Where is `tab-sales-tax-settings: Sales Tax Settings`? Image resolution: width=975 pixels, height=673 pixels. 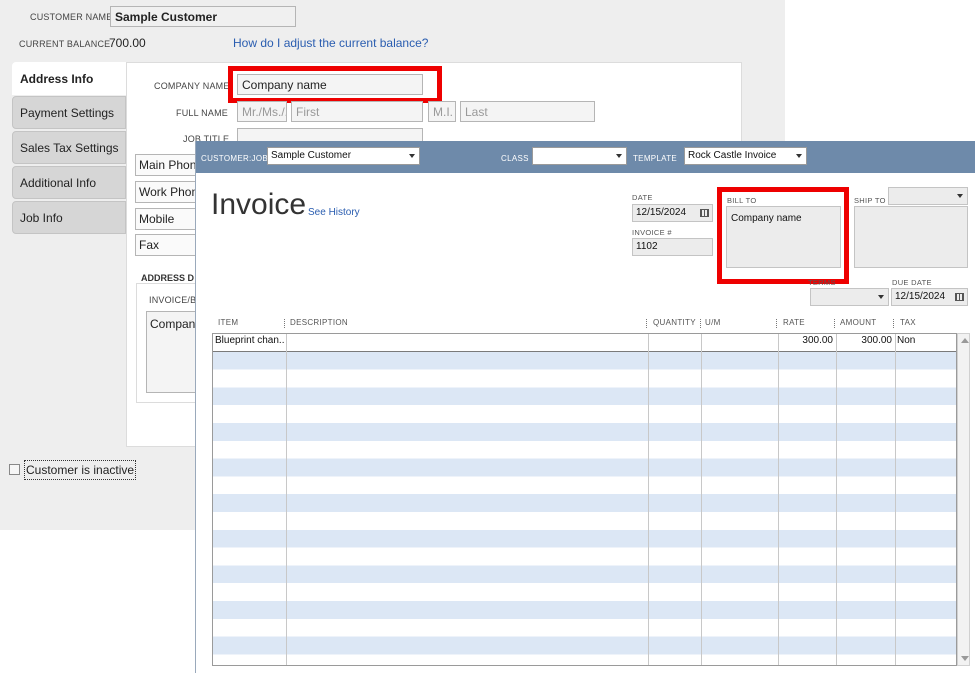 tab-sales-tax-settings: Sales Tax Settings is located at coordinates (69, 147).